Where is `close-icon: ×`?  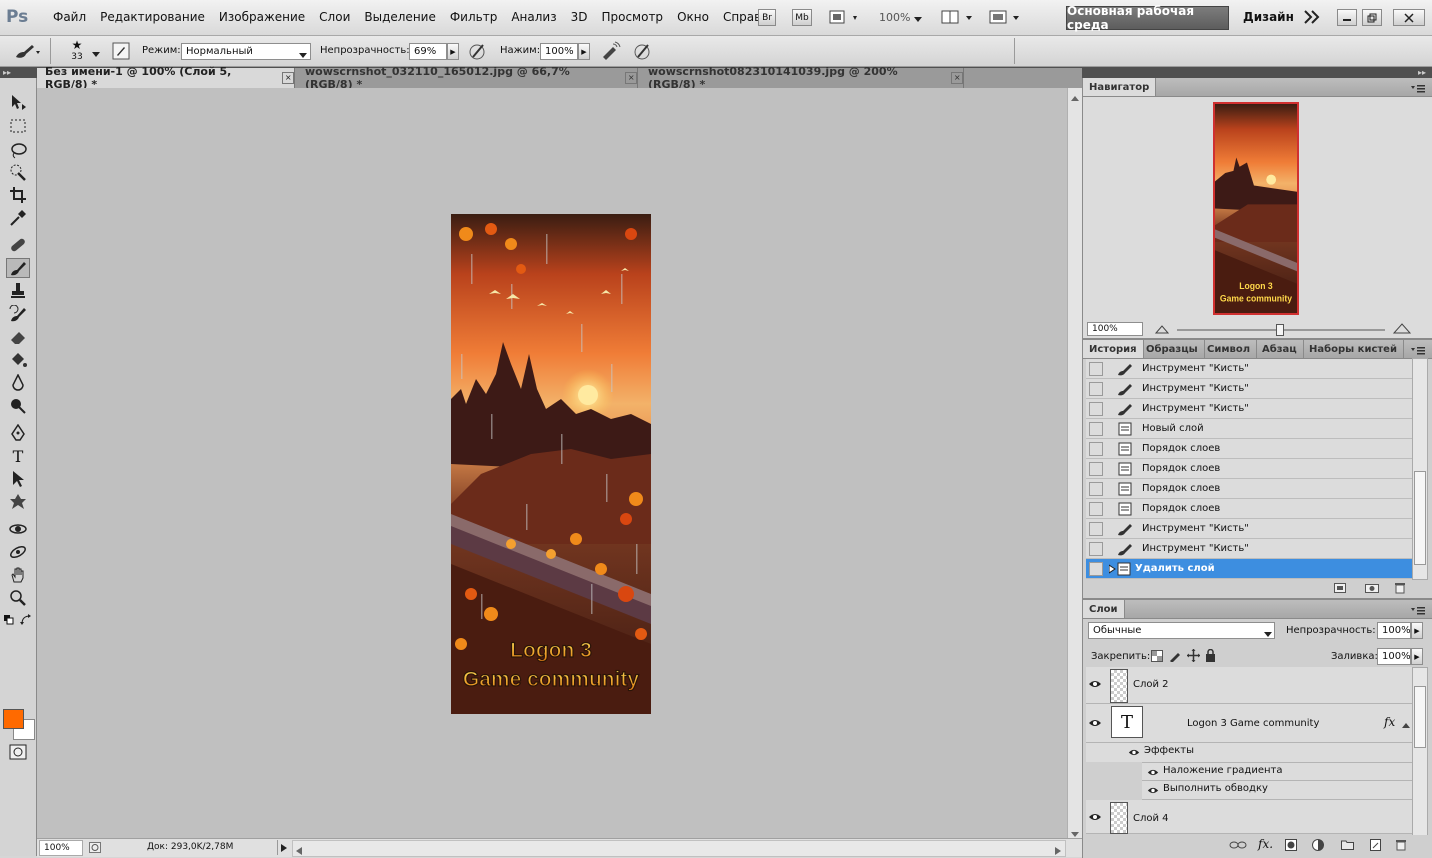
close-icon: × is located at coordinates (288, 78).